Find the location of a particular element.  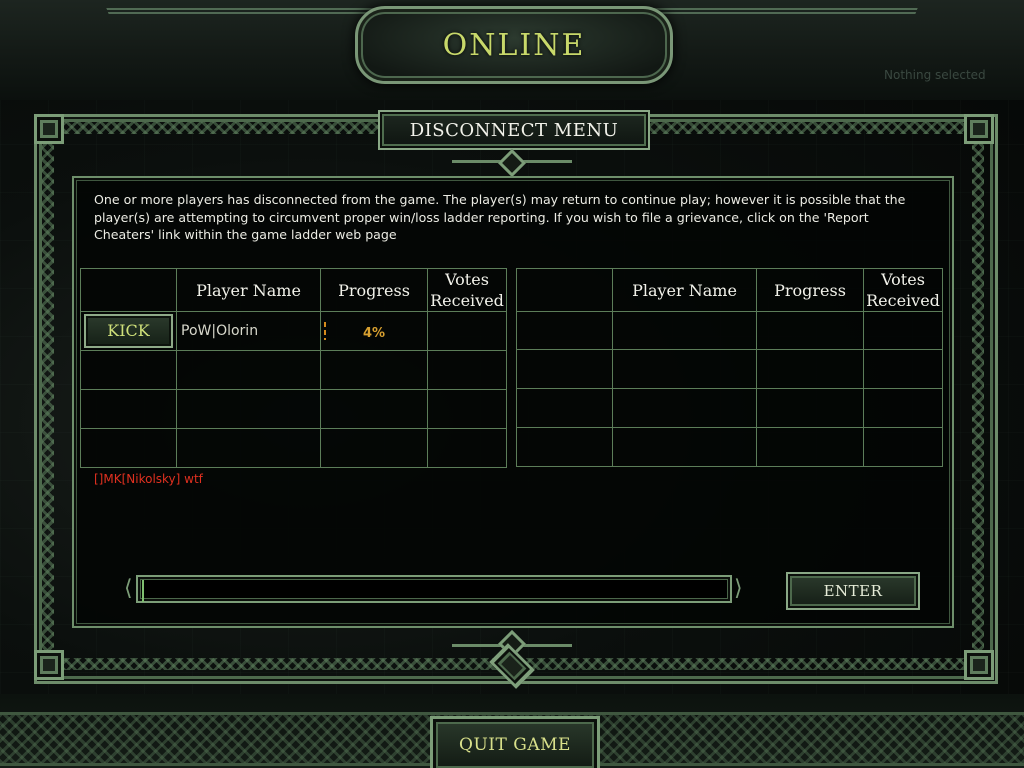

chat-input is located at coordinates (434, 589).